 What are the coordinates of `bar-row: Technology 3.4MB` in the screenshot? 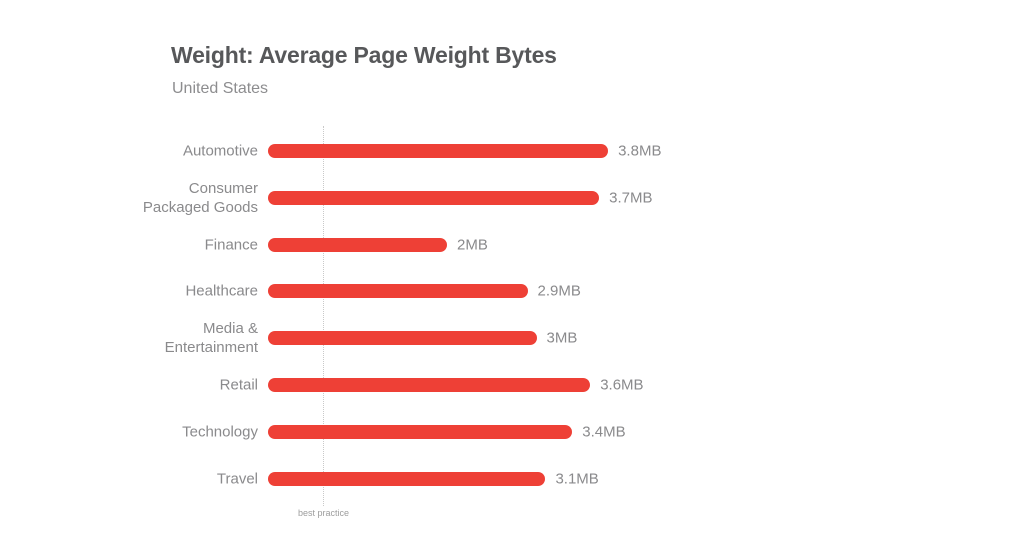 It's located at (512, 432).